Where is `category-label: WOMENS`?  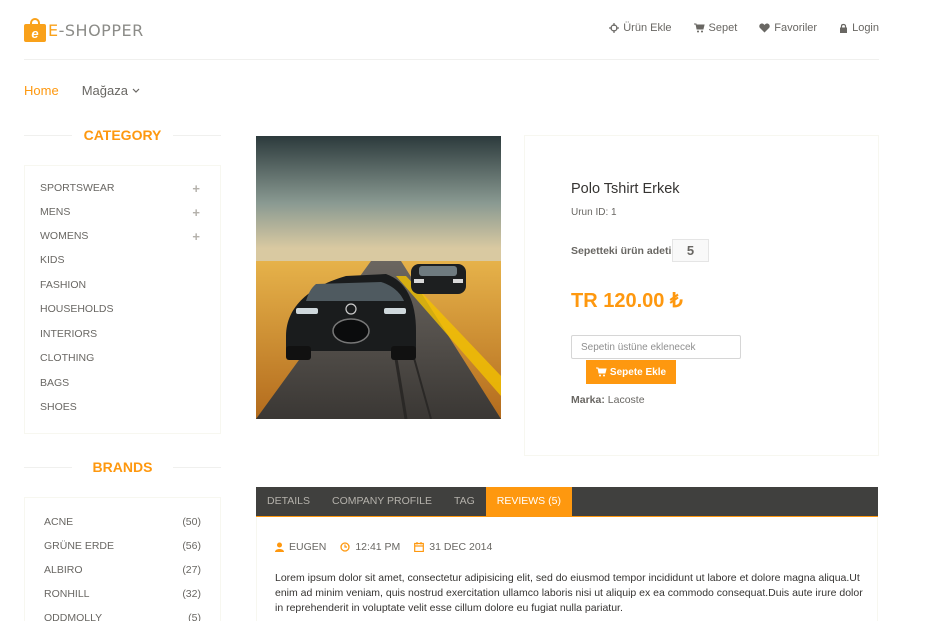 category-label: WOMENS is located at coordinates (64, 236).